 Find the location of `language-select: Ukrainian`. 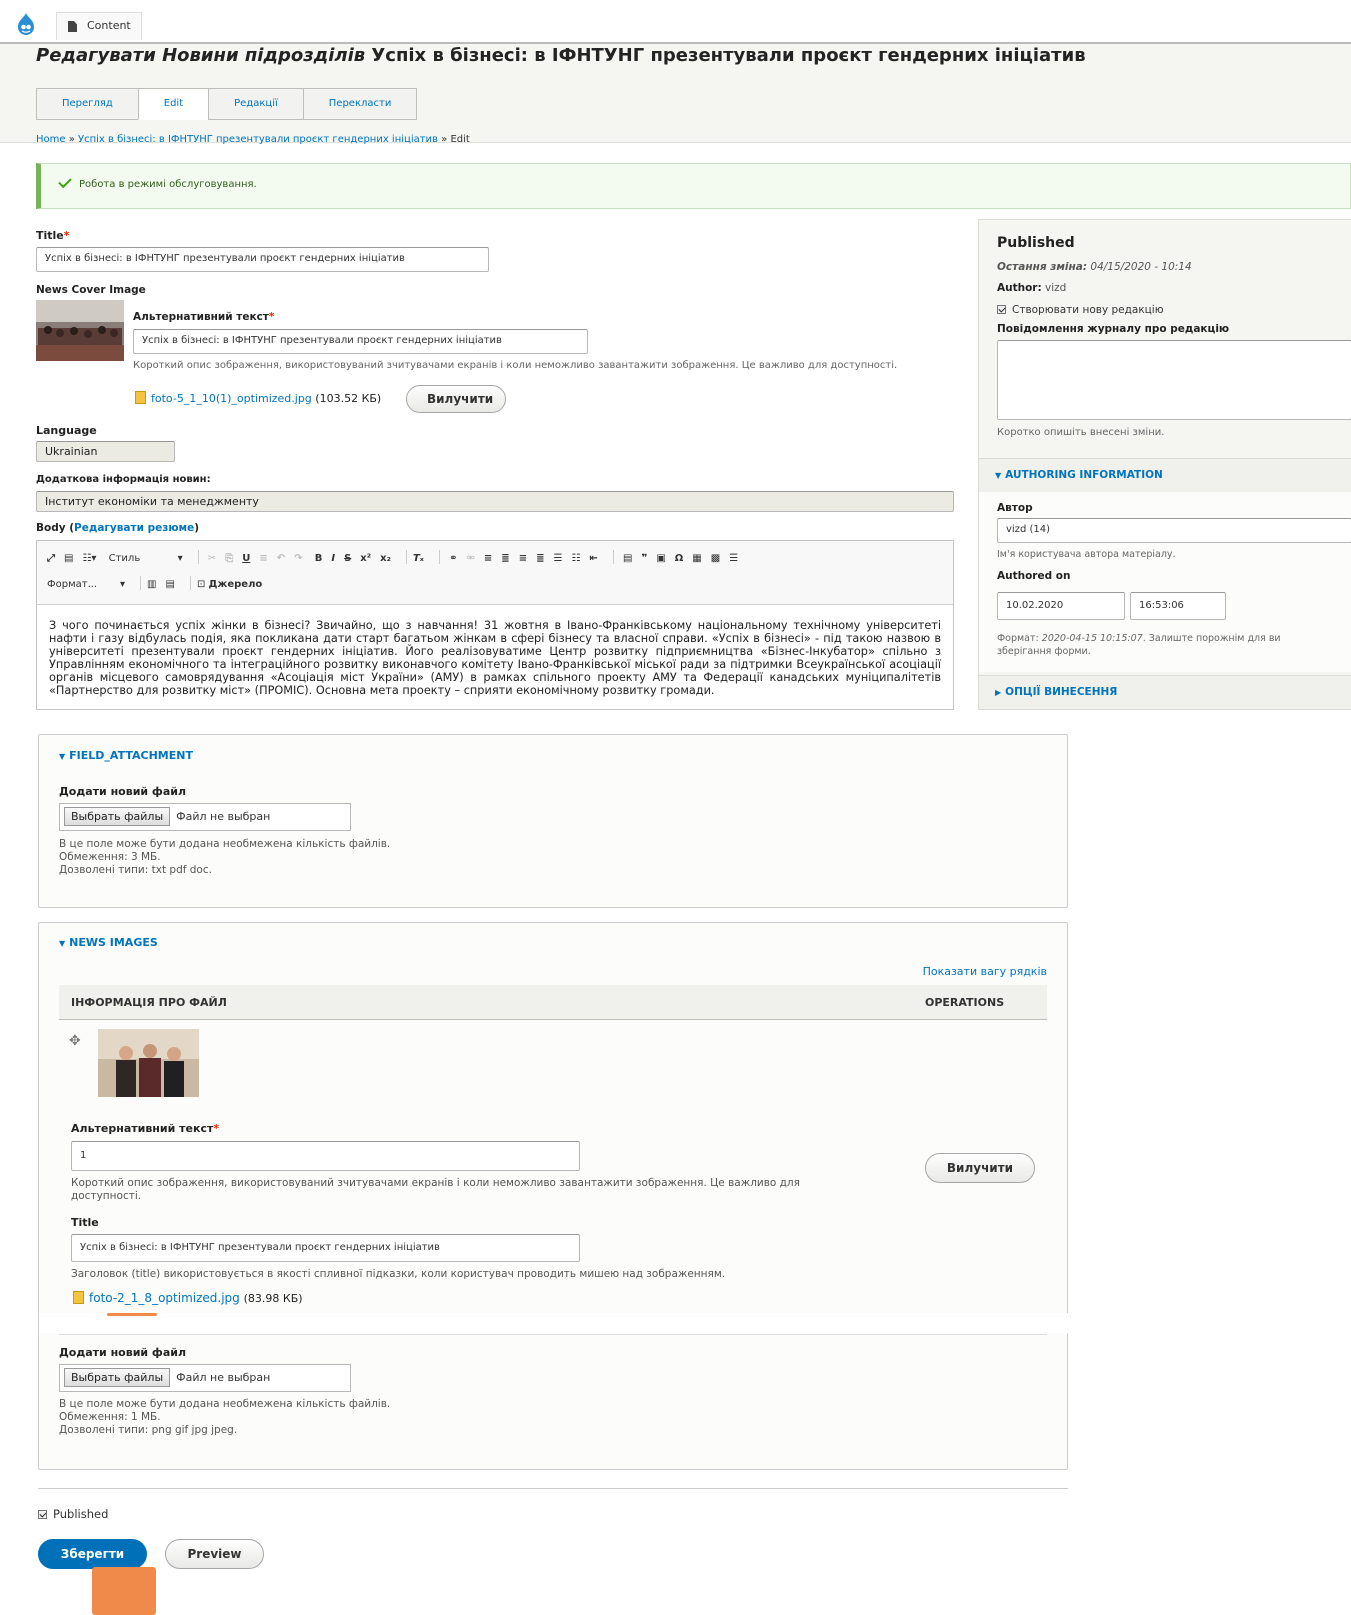

language-select: Ukrainian is located at coordinates (105, 451).